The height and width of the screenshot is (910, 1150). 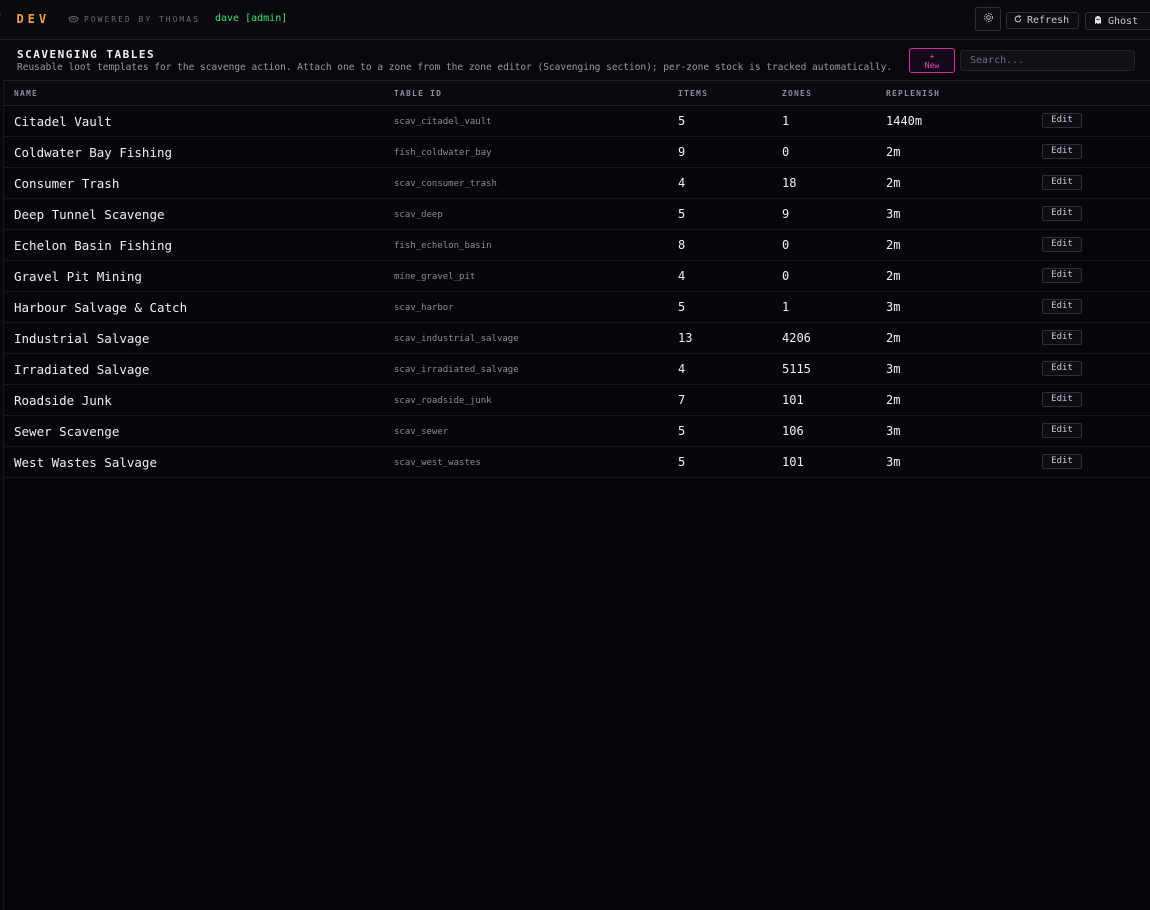 What do you see at coordinates (1042, 20) in the screenshot?
I see `refresh-button: Refresh` at bounding box center [1042, 20].